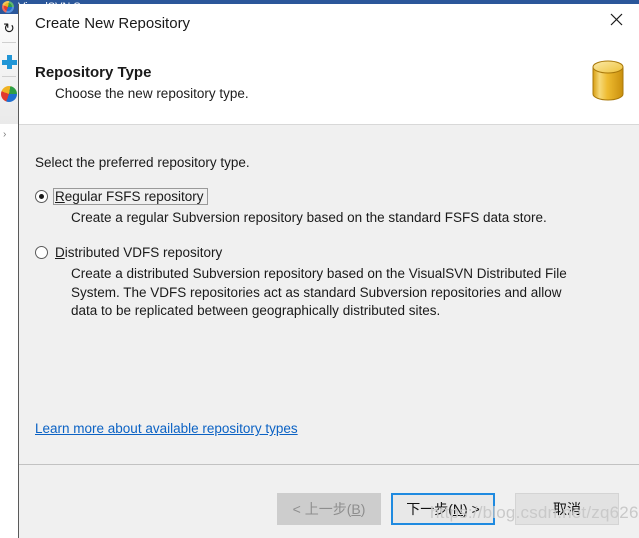 The image size is (639, 538). What do you see at coordinates (4, 135) in the screenshot?
I see `chevron-right-icon: ›` at bounding box center [4, 135].